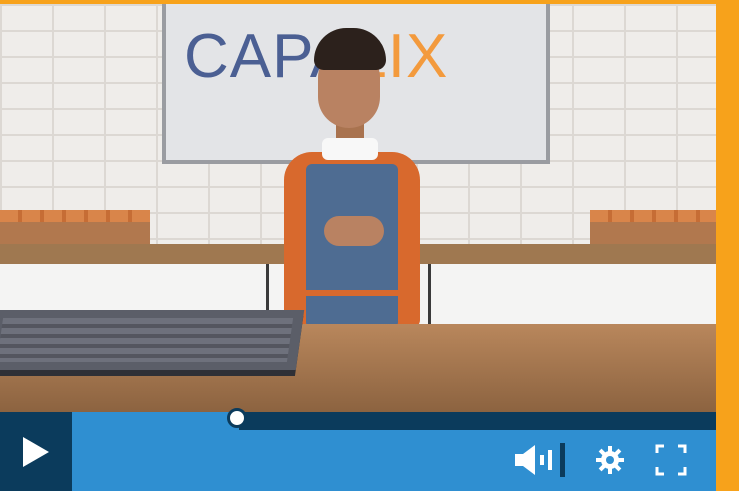  Describe the element at coordinates (350, 149) in the screenshot. I see `presenter-collar` at that location.